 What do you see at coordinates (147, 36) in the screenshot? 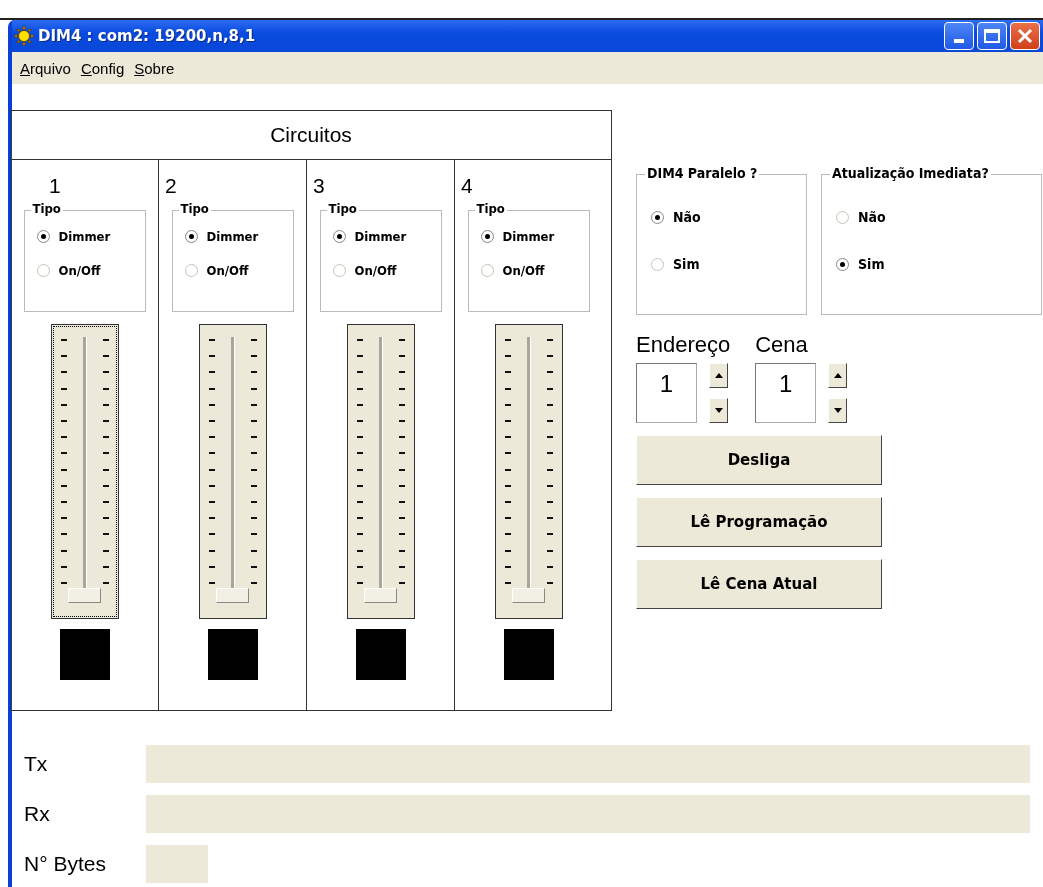
I see `window-title: DIM4 : com2: 19200,n,8,1` at bounding box center [147, 36].